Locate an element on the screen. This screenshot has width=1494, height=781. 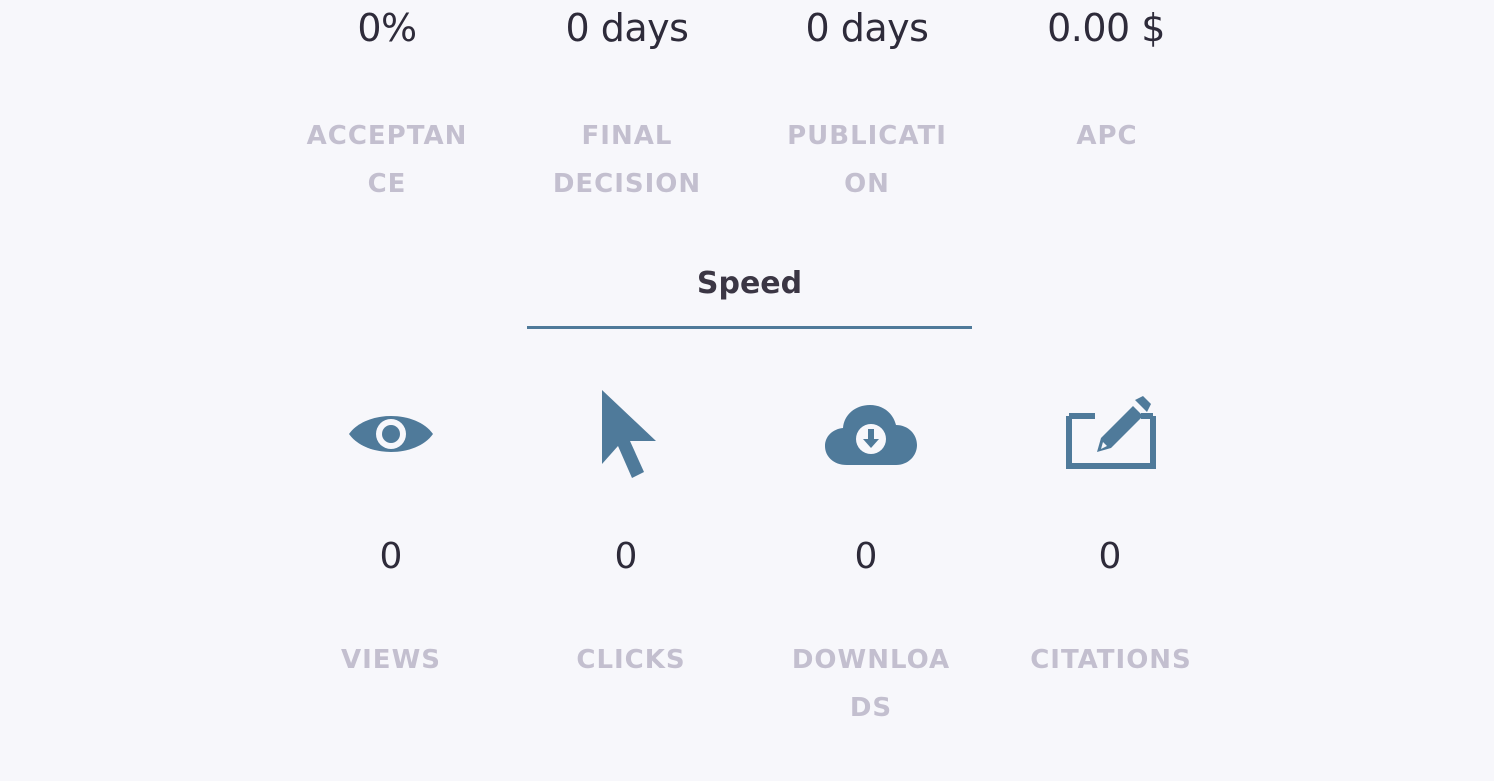
metric-clicks-label: CLICKS is located at coordinates (631, 660).